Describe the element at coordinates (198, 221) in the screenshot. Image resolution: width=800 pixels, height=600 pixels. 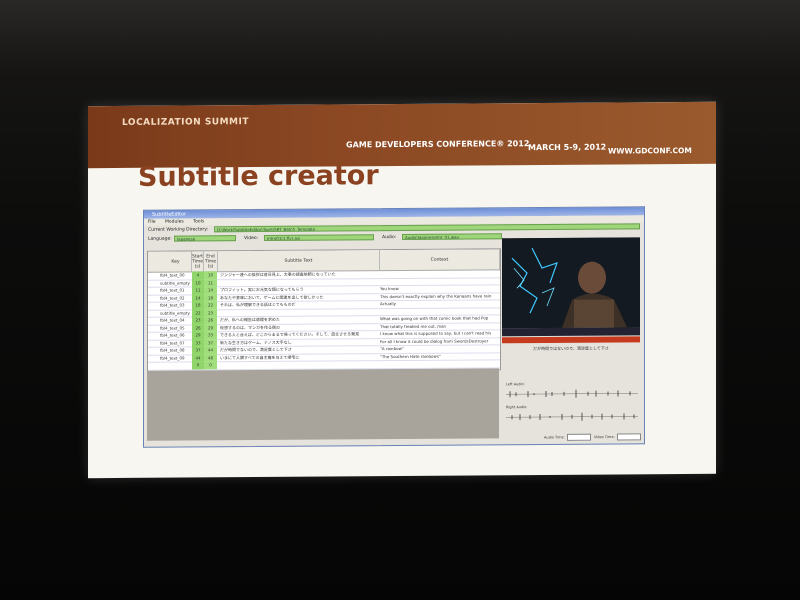
I see `menu-tools: Tools` at that location.